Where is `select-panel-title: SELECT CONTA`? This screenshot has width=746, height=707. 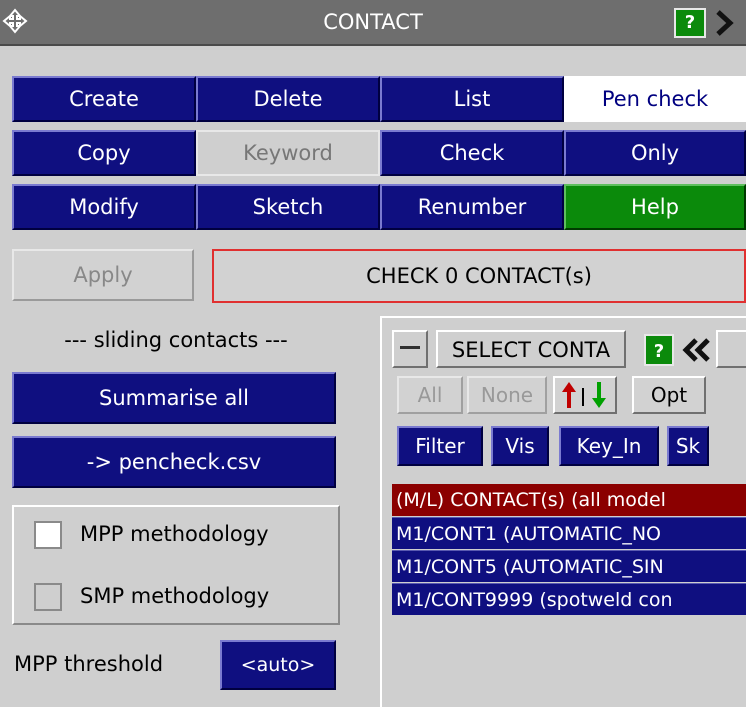 select-panel-title: SELECT CONTA is located at coordinates (531, 349).